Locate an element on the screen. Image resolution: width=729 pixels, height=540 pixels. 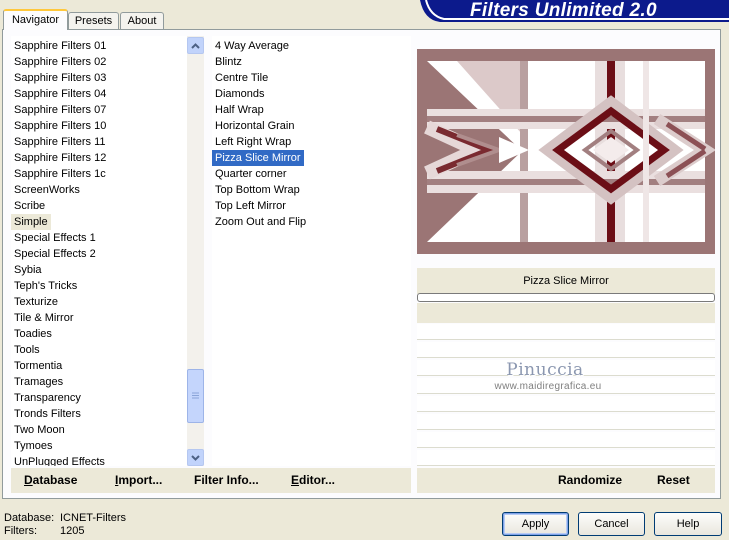
right-button-bar: Randomize Reset is located at coordinates (566, 480).